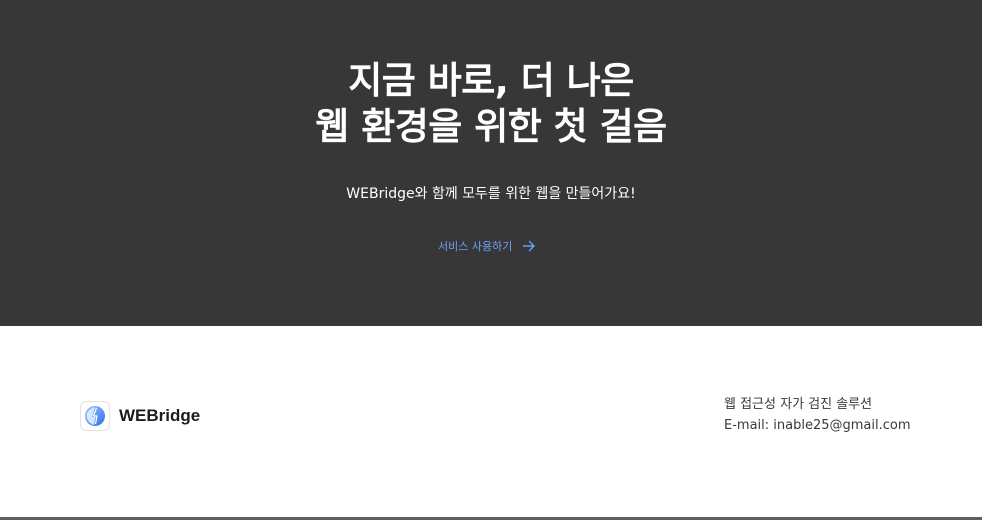 This screenshot has height=520, width=982. Describe the element at coordinates (529, 246) in the screenshot. I see `arrow-right-icon` at that location.